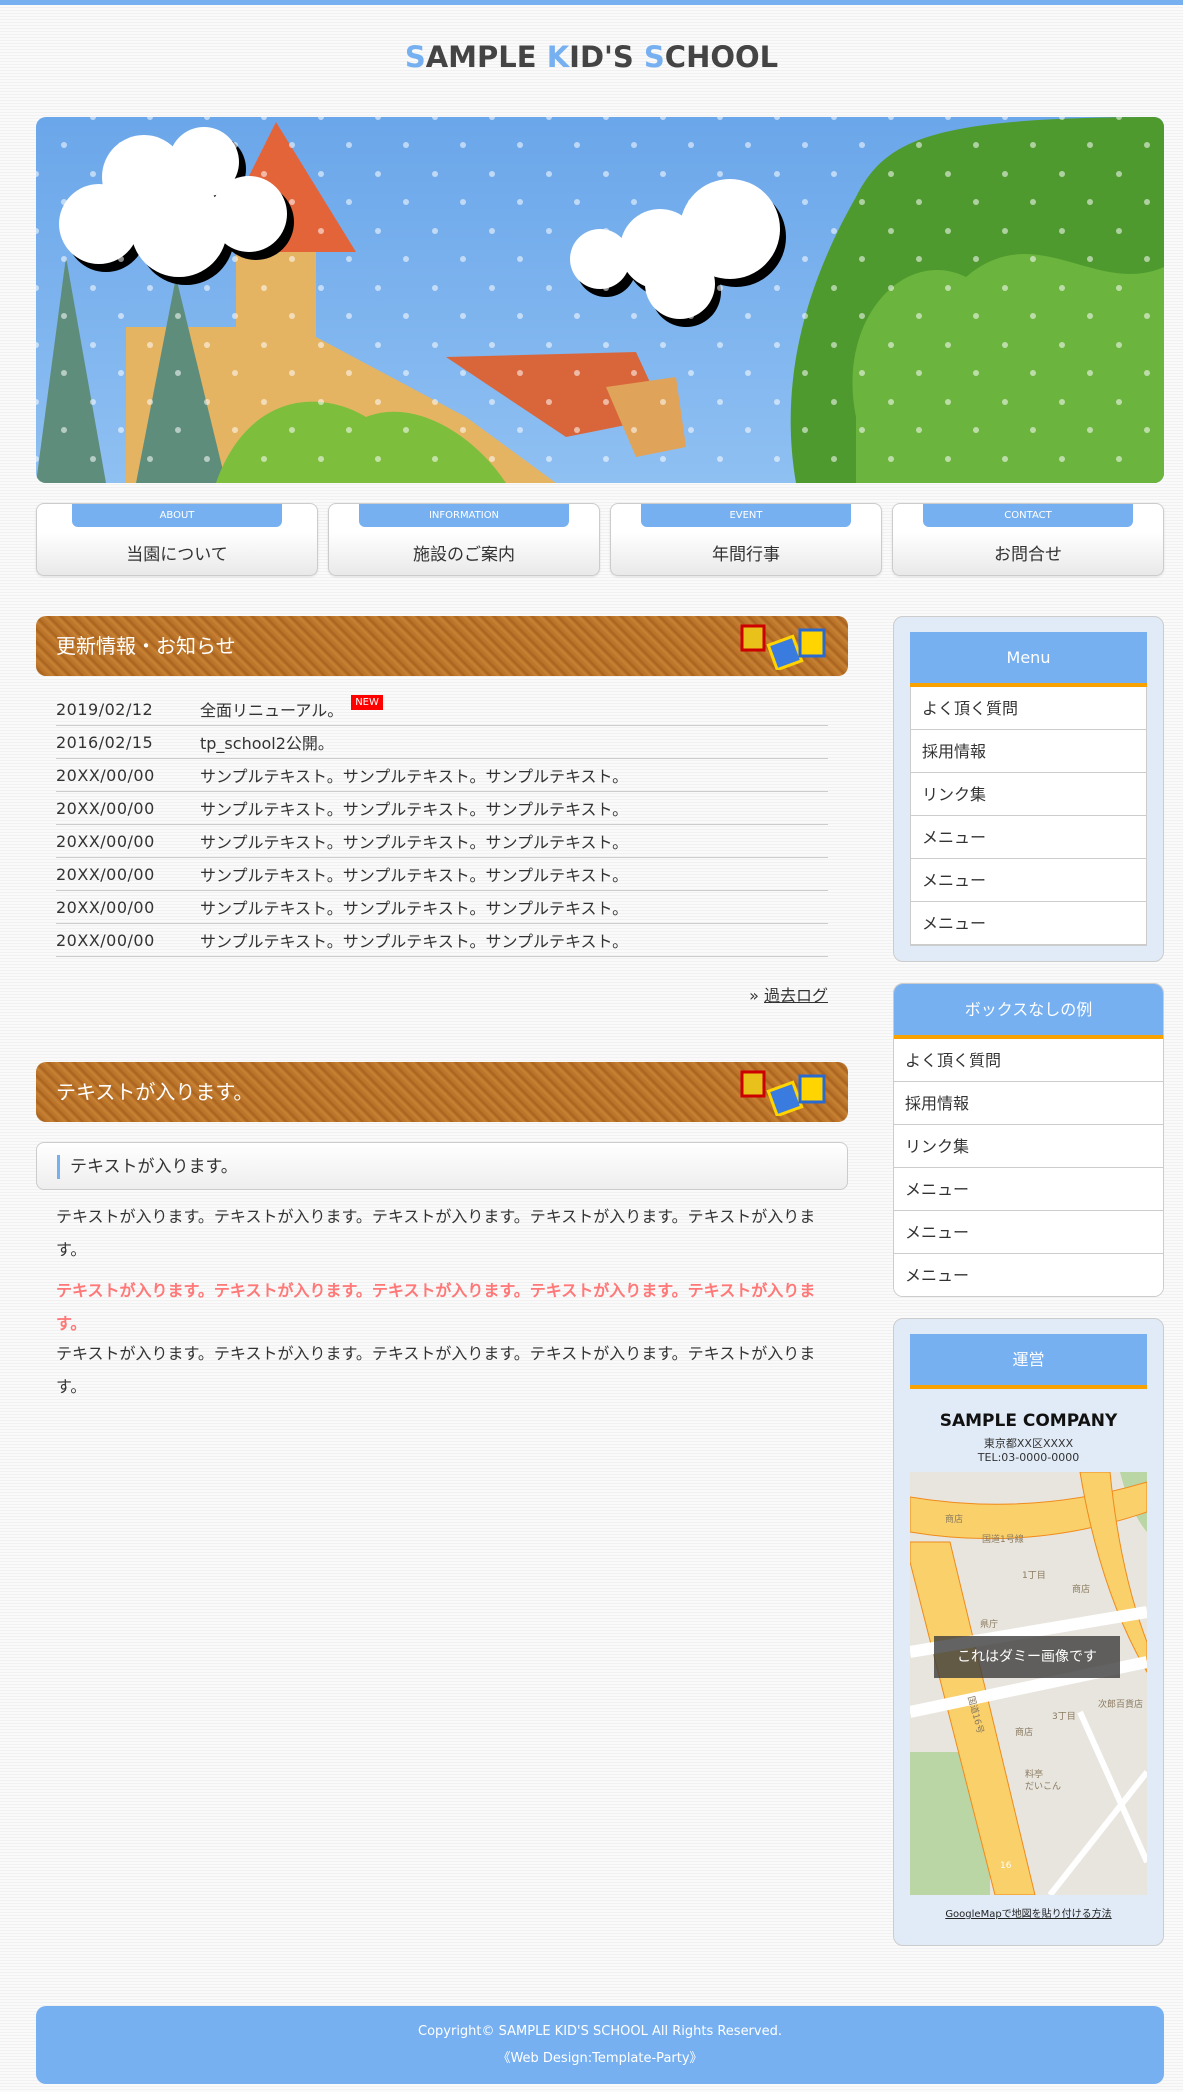 This screenshot has height=2092, width=1183. I want to click on chevron-icon: », so click(754, 995).